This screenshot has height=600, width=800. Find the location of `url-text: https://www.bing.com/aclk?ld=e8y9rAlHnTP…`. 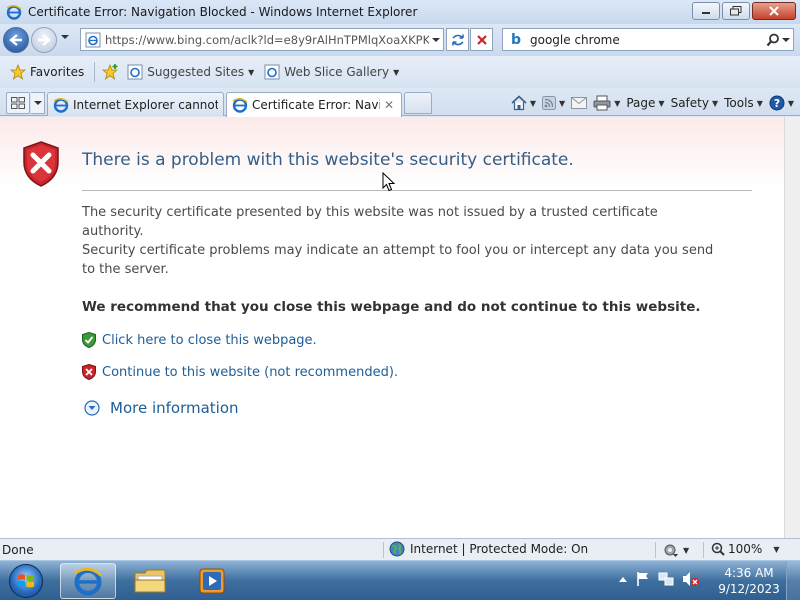

url-text: https://www.bing.com/aclk?ld=e8y9rAlHnTP… is located at coordinates (267, 40).